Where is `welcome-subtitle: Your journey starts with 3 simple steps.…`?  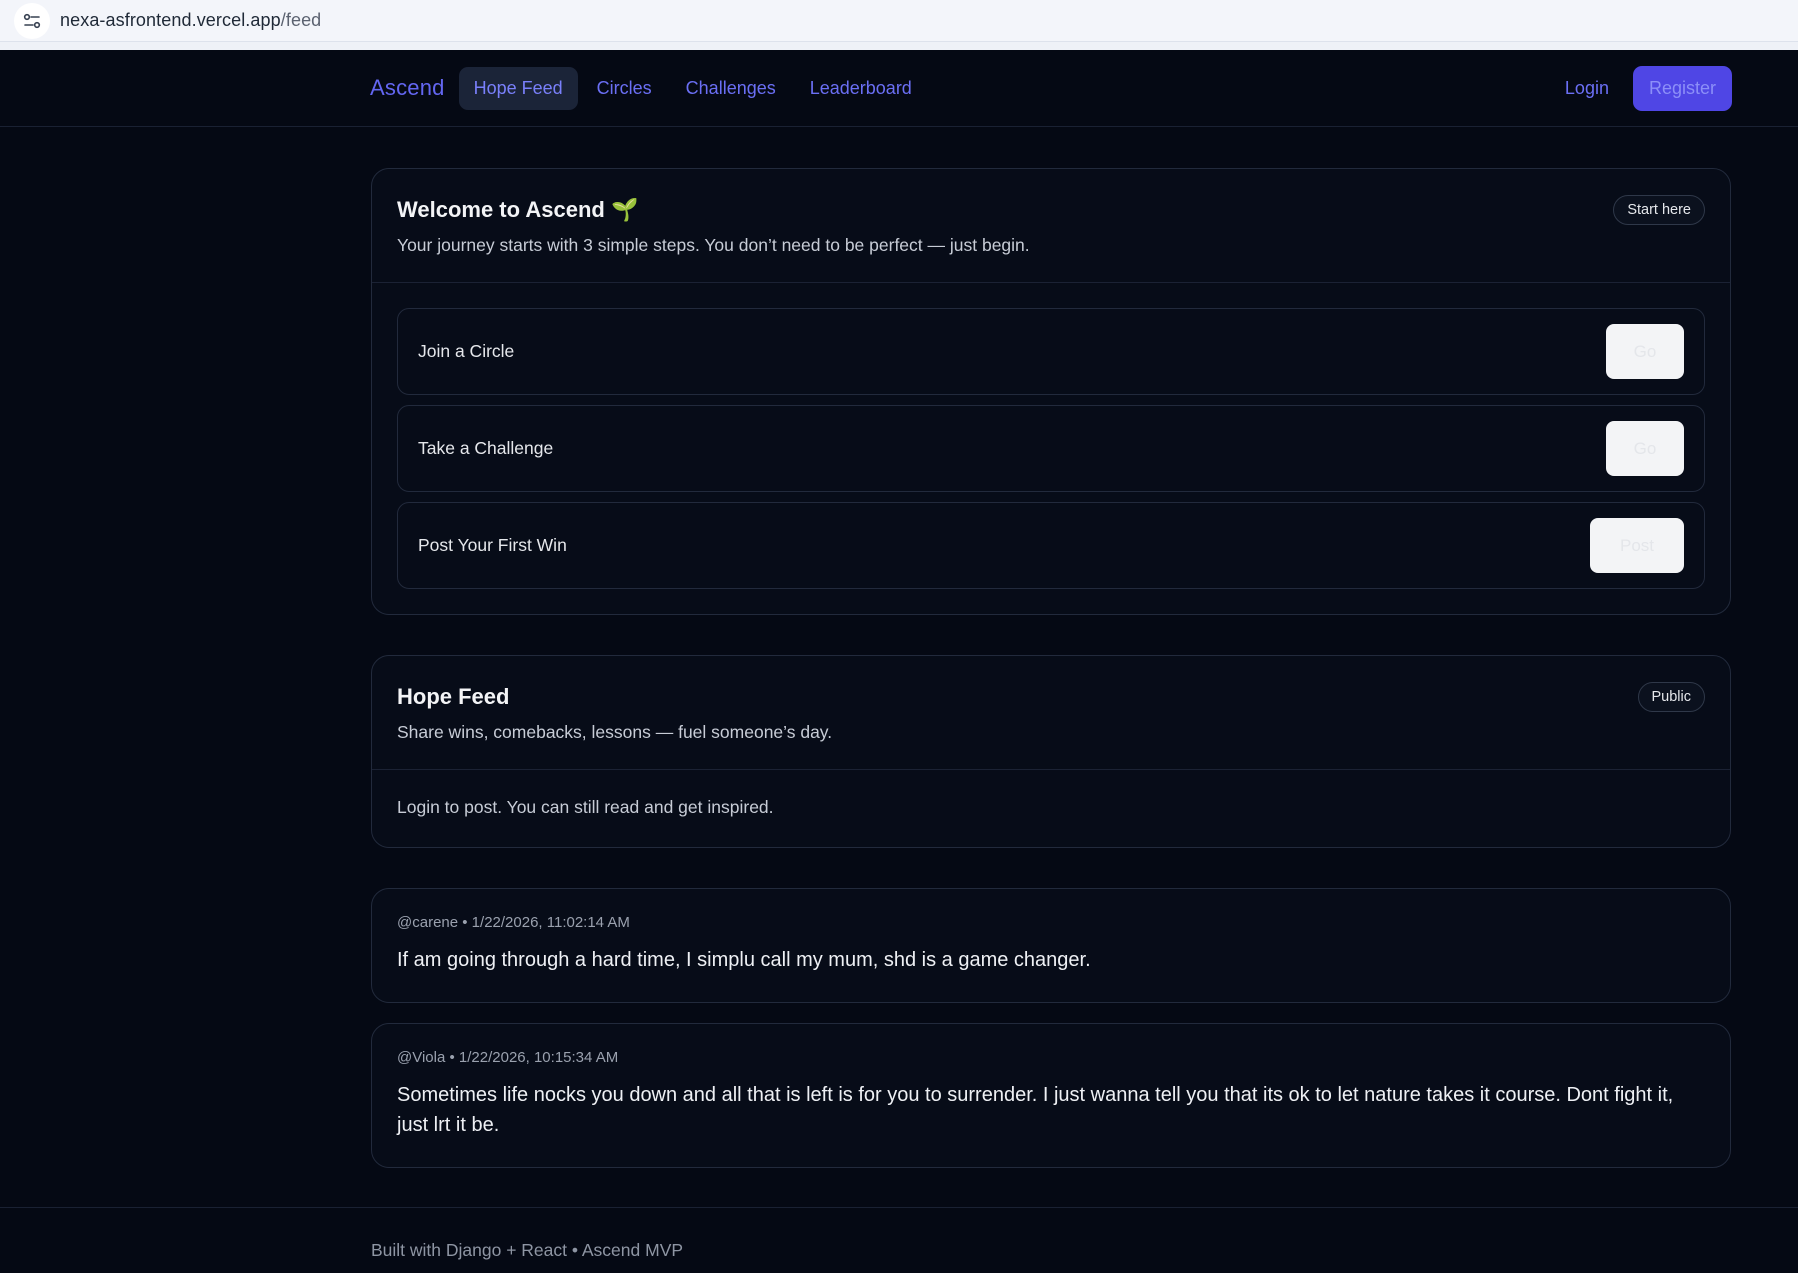 welcome-subtitle: Your journey starts with 3 simple steps.… is located at coordinates (713, 245).